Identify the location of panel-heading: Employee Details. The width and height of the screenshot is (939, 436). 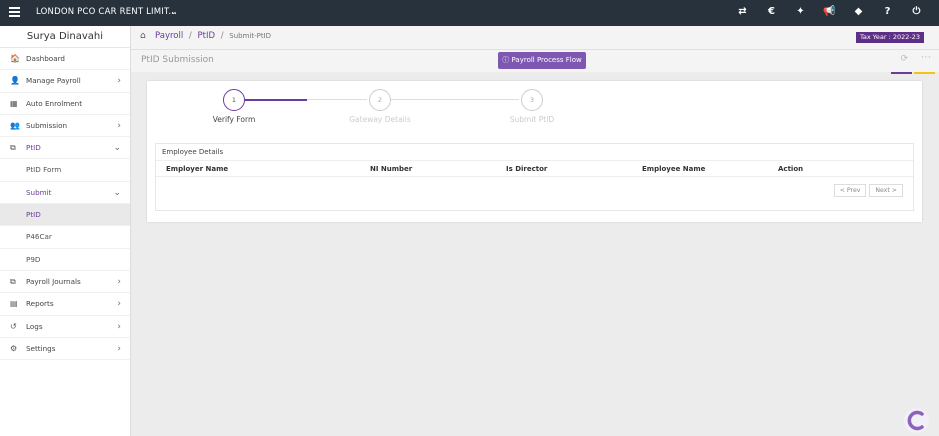
(534, 152).